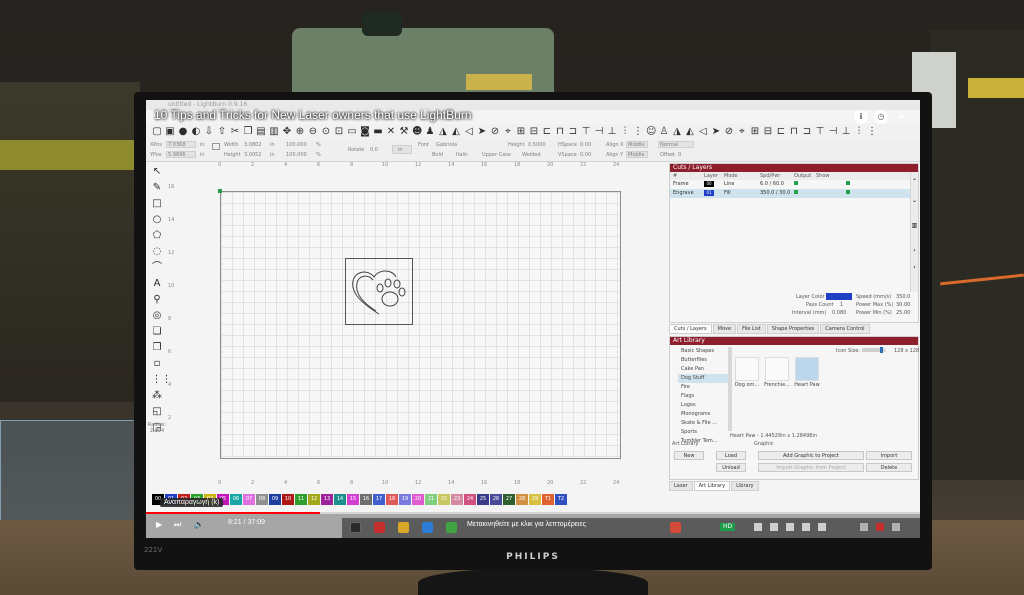 The height and width of the screenshot is (595, 1024). What do you see at coordinates (157, 299) in the screenshot?
I see `position-laser-icon: ⚲` at bounding box center [157, 299].